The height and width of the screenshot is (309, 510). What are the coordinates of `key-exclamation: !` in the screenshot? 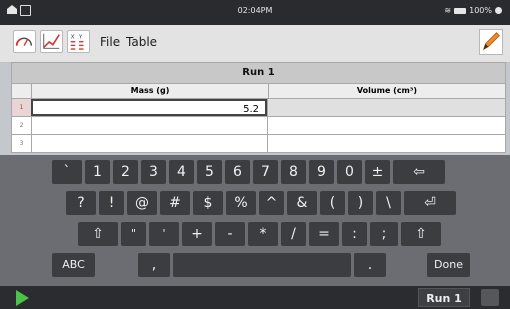 It's located at (111, 203).